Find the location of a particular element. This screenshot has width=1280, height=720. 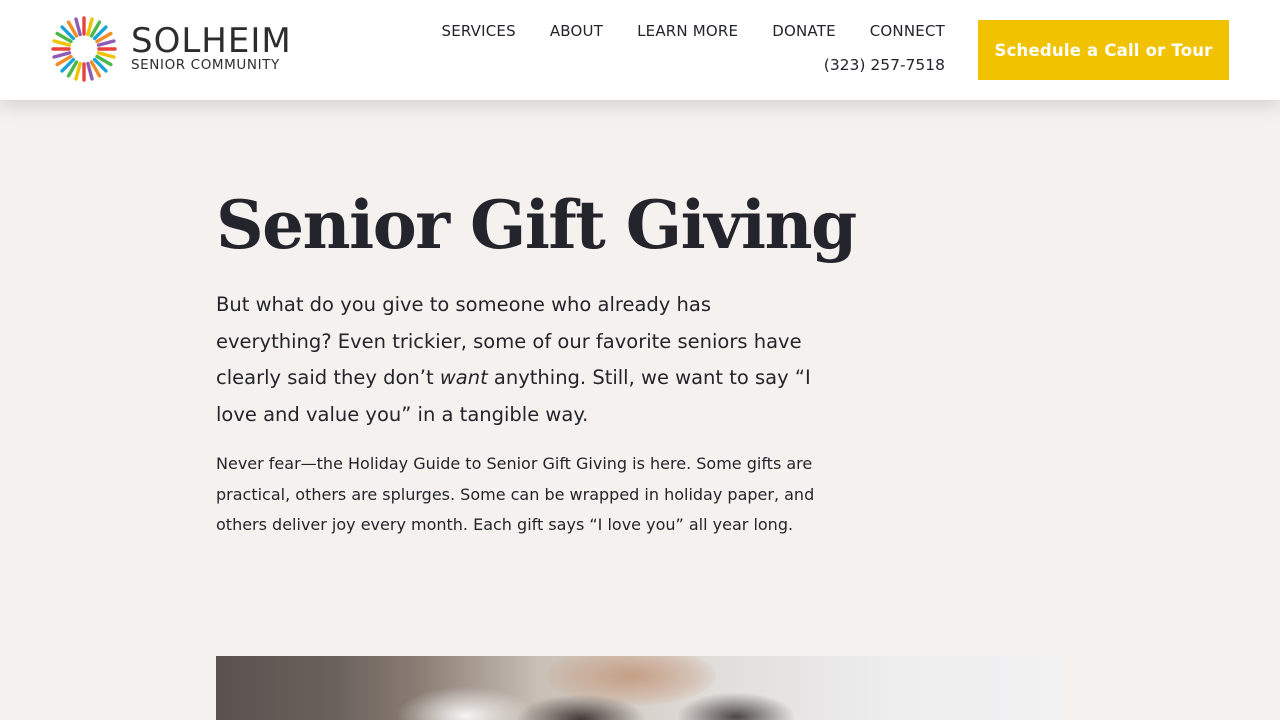

brand-name: SOLHEIM is located at coordinates (211, 41).